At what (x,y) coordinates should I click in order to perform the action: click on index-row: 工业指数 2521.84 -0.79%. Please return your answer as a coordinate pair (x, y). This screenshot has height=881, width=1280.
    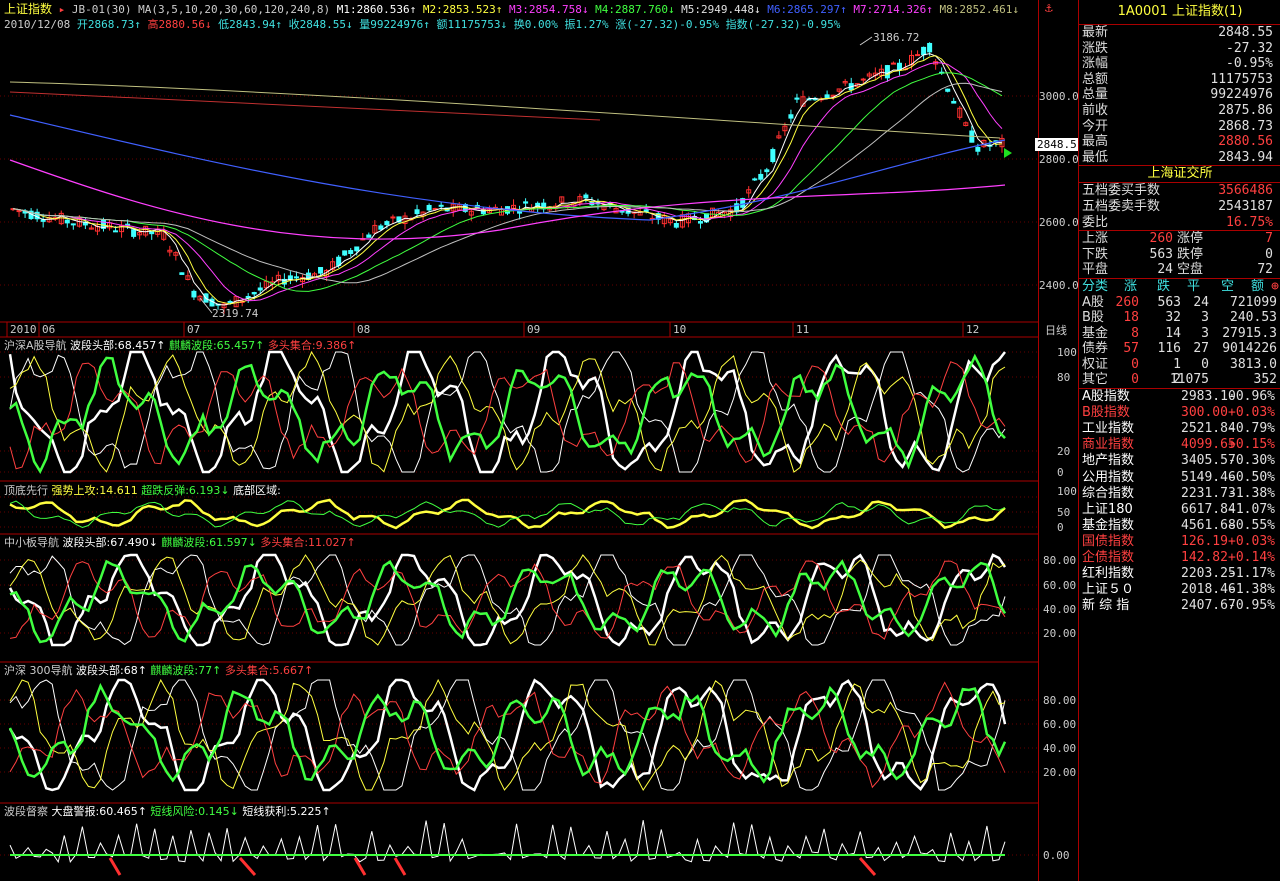
    Looking at the image, I should click on (1179, 429).